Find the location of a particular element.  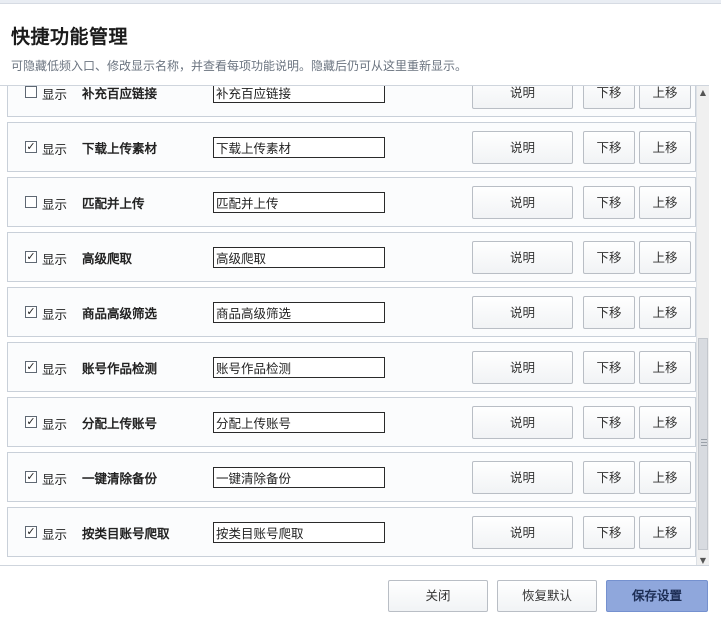

feature-row: ✓ 显示 高级爬取 说明 下移 上移 is located at coordinates (351, 257).